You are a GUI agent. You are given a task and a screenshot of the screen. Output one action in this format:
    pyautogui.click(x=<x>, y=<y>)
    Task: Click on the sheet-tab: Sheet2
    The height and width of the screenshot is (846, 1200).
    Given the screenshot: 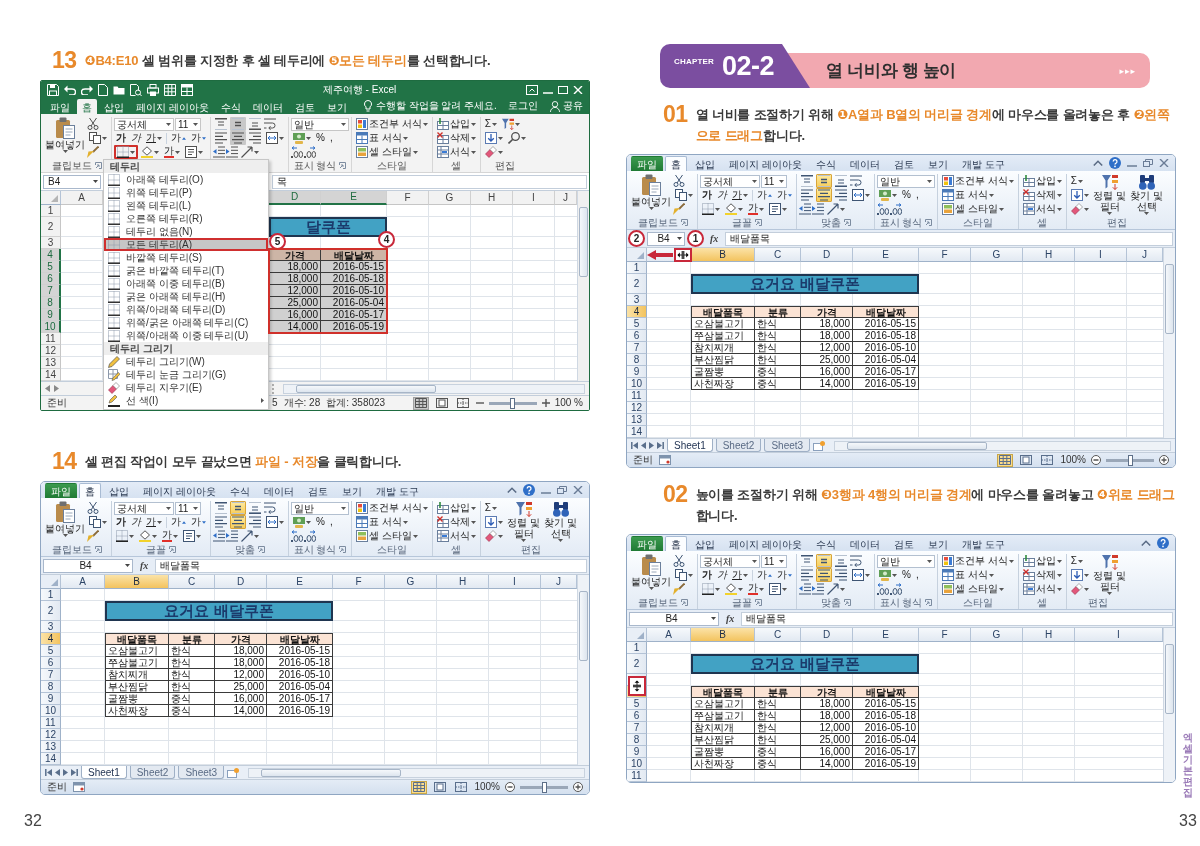 What is the action you would take?
    pyautogui.click(x=738, y=445)
    